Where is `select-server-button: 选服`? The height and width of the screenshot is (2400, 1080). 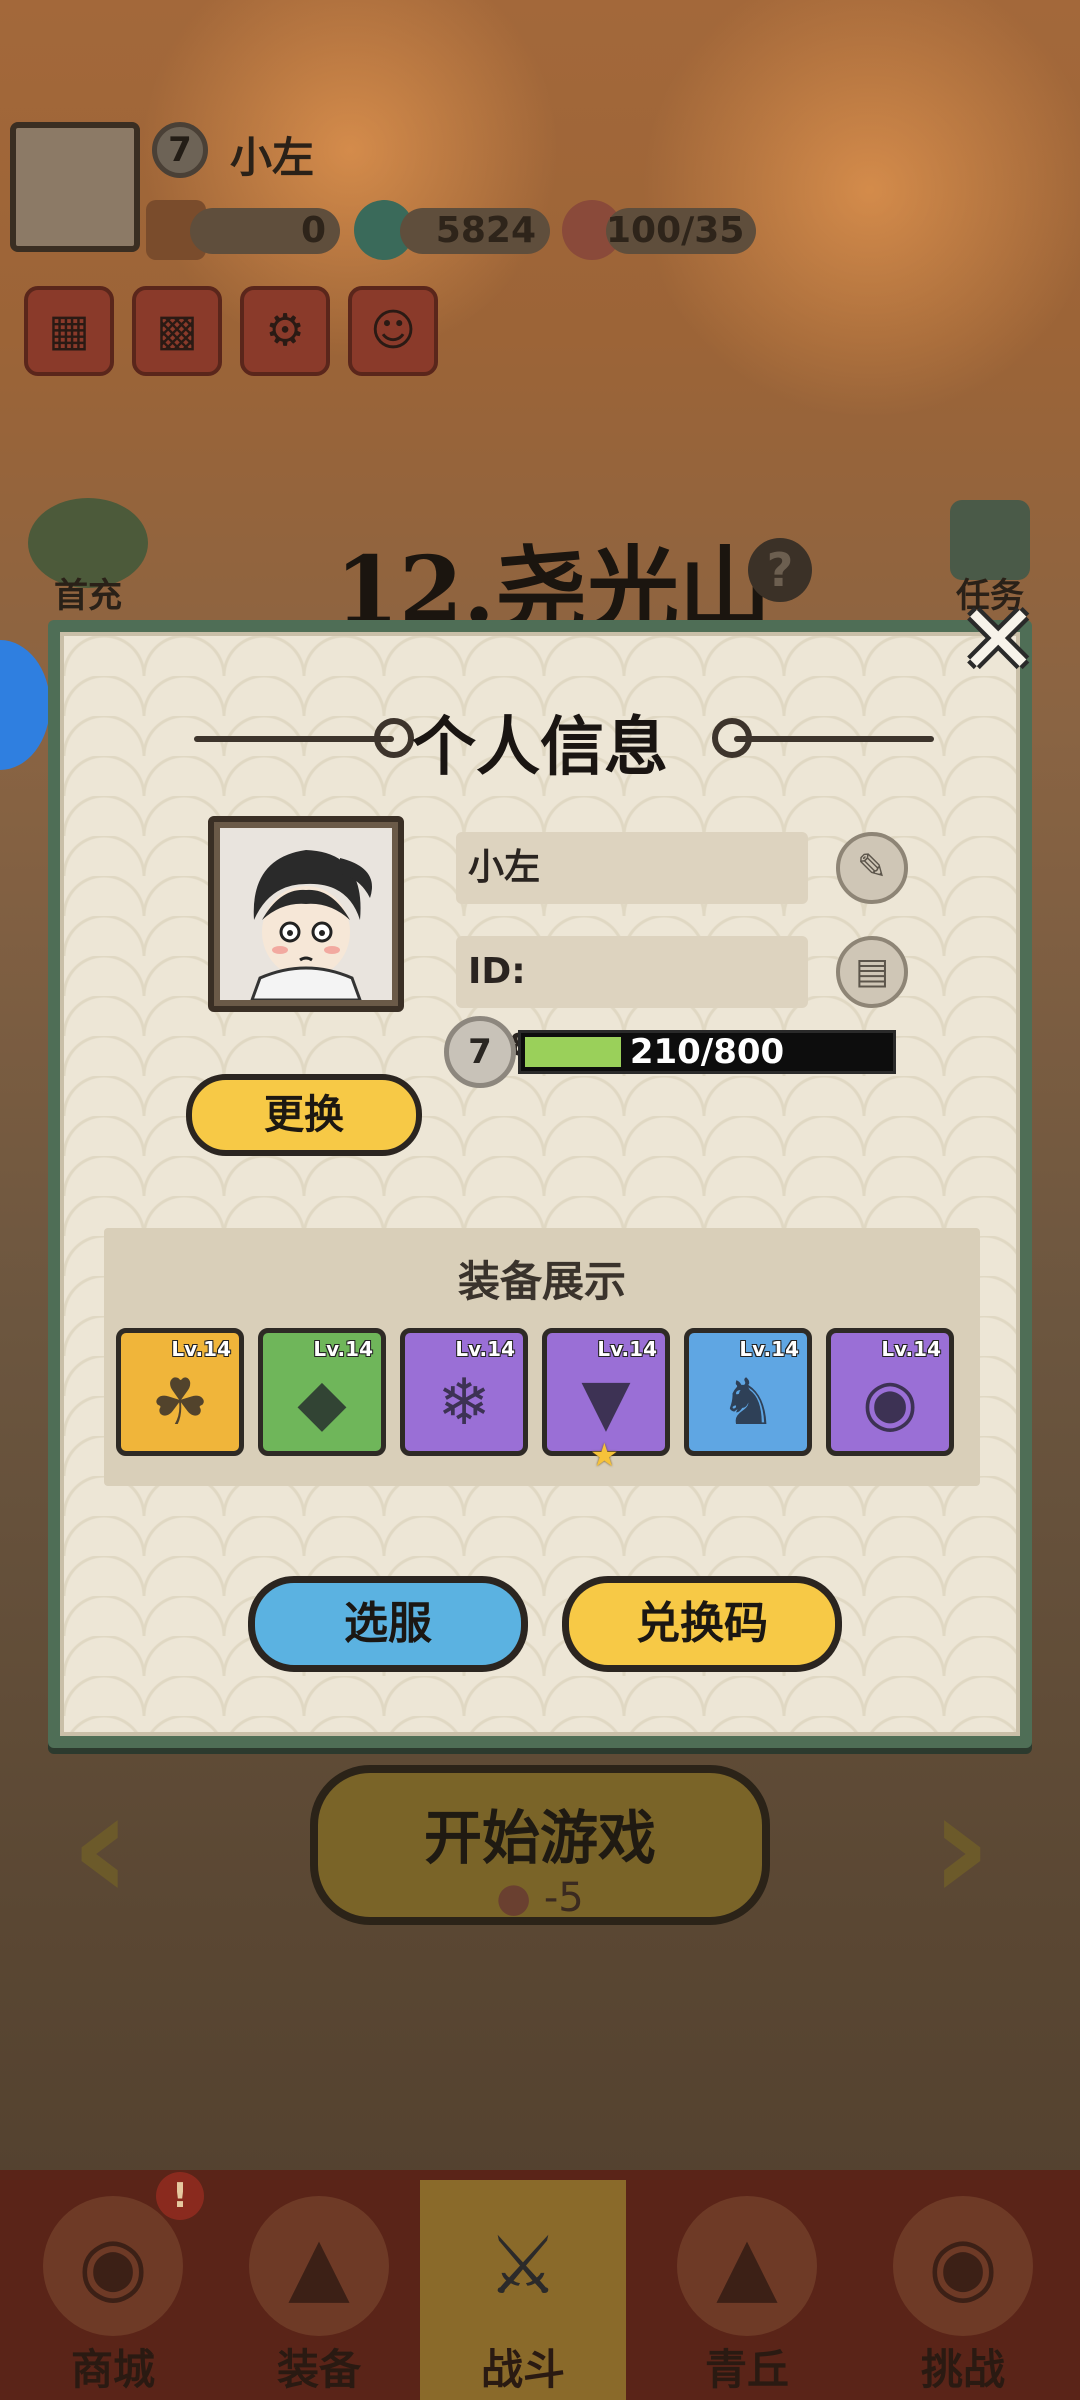
select-server-button: 选服 is located at coordinates (388, 1624).